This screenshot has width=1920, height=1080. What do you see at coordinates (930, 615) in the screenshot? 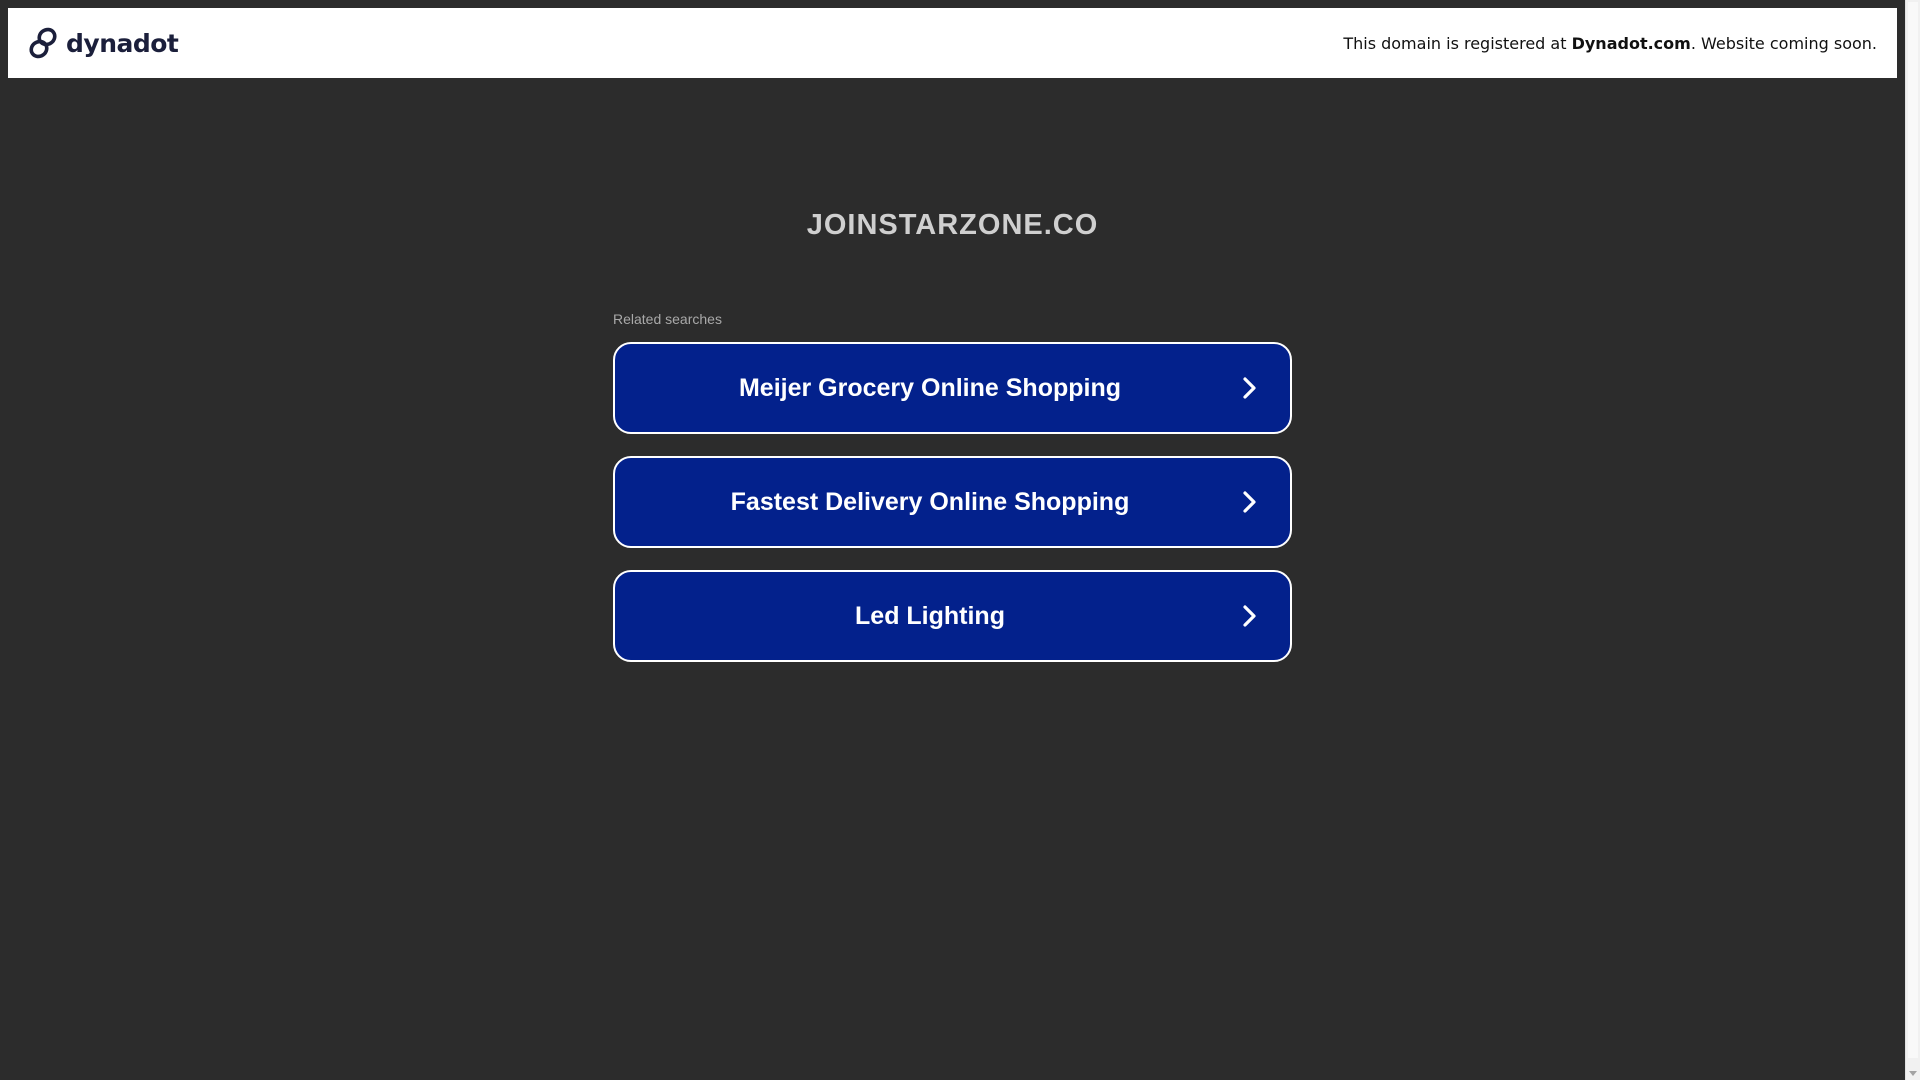
I see `related-search-label: Led Lighting` at bounding box center [930, 615].